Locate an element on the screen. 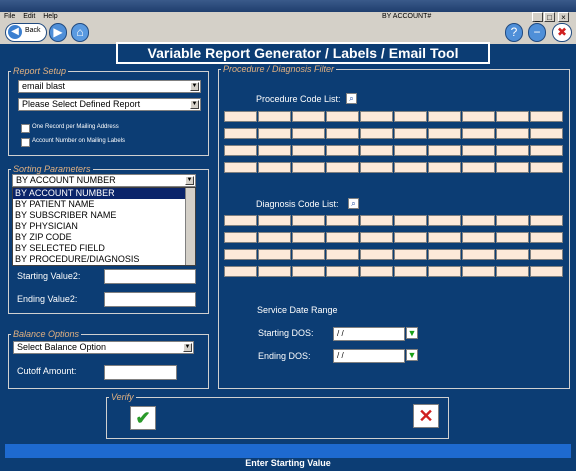 The height and width of the screenshot is (471, 576). menu-edit: Edit is located at coordinates (29, 17).